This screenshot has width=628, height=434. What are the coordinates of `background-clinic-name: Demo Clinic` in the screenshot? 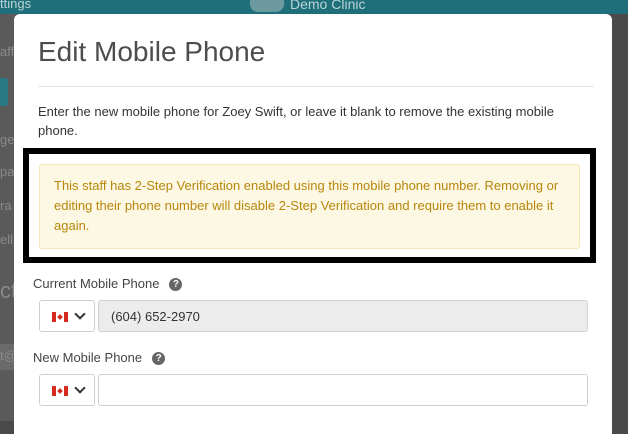 It's located at (328, 6).